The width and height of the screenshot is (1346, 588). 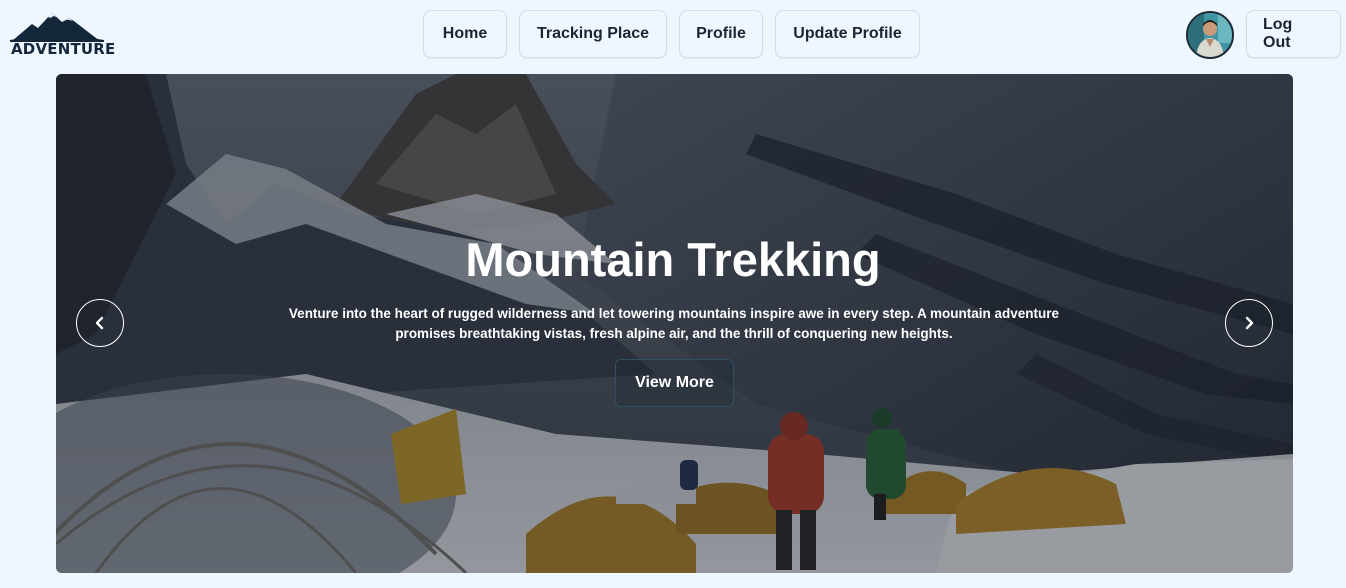 I want to click on nav-profile-button: Profile, so click(x=721, y=34).